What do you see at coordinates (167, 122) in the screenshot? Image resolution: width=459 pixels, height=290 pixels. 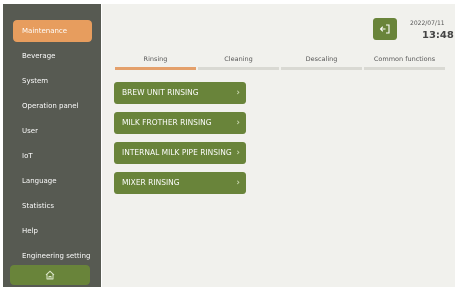 I see `action-label: MILK FROTHER RINSING` at bounding box center [167, 122].